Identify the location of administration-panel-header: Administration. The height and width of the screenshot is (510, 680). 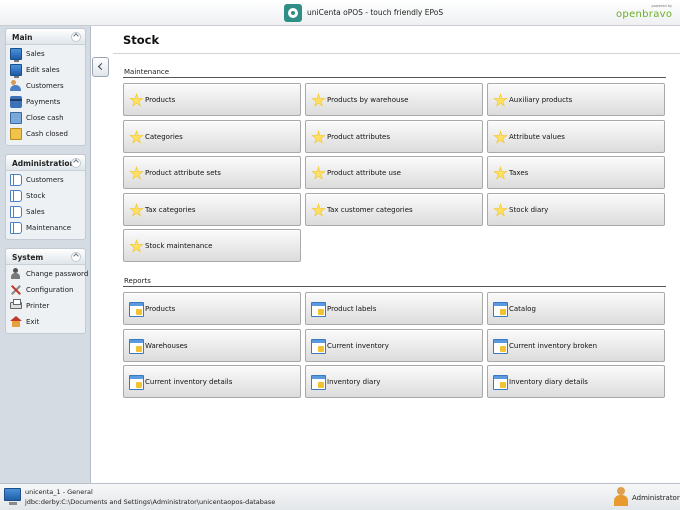
(45, 163).